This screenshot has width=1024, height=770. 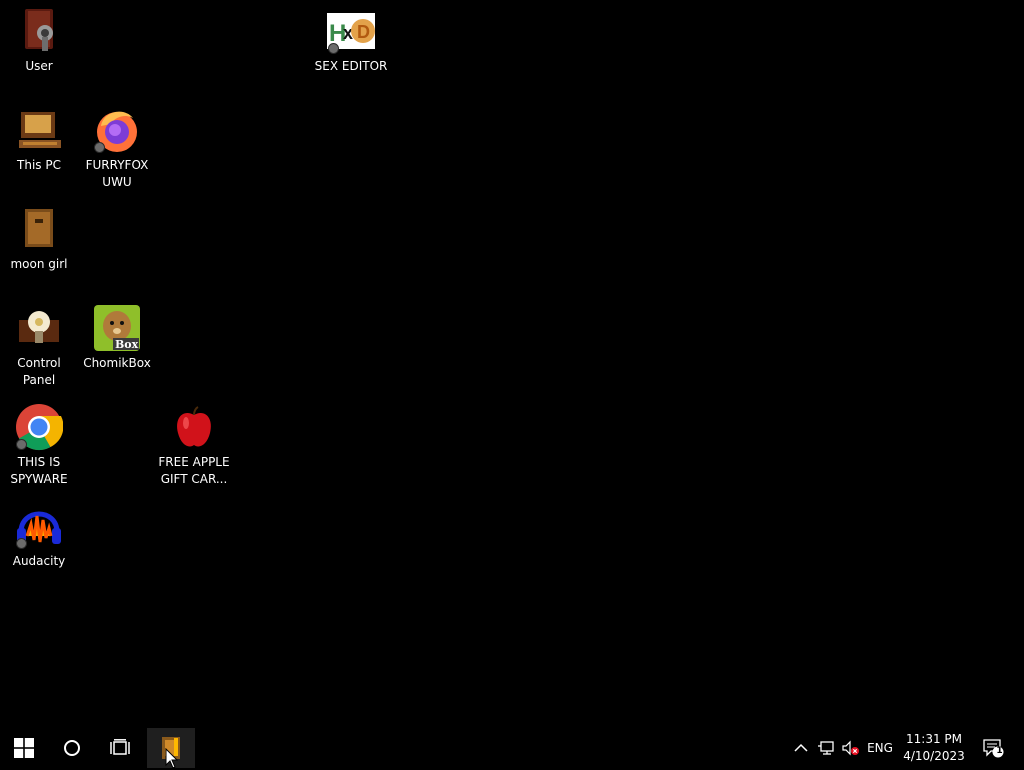 What do you see at coordinates (999, 751) in the screenshot?
I see `notification-count: 1` at bounding box center [999, 751].